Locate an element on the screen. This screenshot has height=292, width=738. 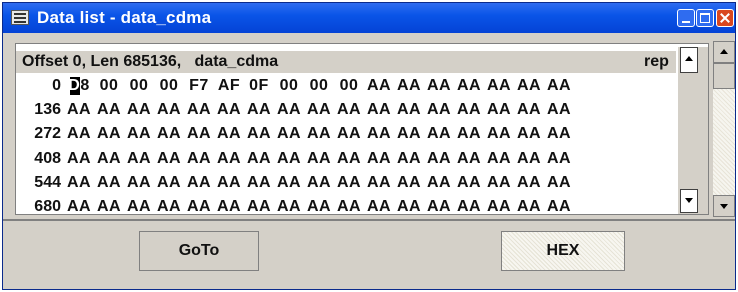
table-scrollbar is located at coordinates (693, 130).